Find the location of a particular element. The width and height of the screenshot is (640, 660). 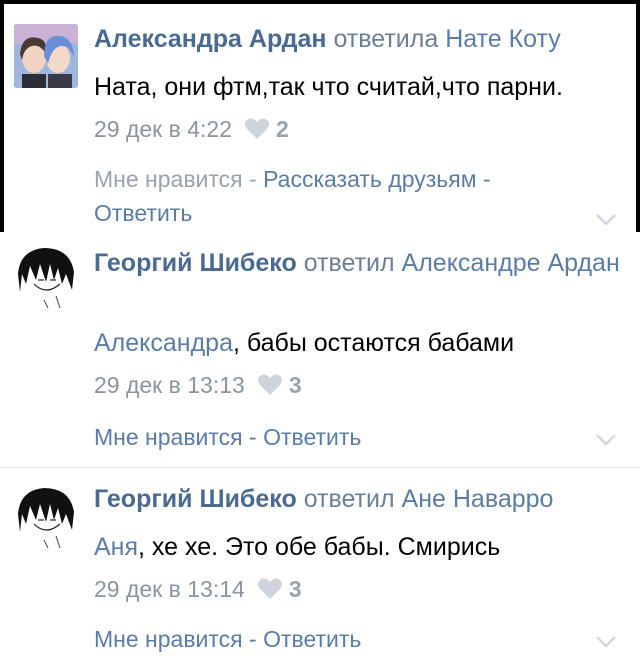

avatar-photo-image is located at coordinates (46, 56).